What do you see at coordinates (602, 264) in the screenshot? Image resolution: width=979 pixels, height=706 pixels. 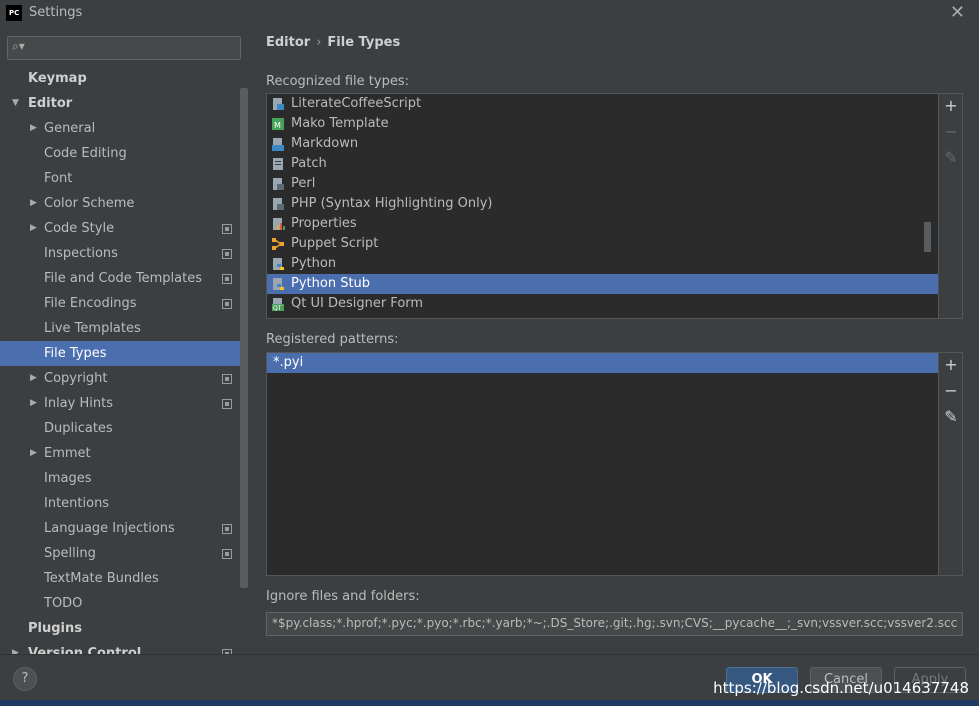 I see `list-item: Python` at bounding box center [602, 264].